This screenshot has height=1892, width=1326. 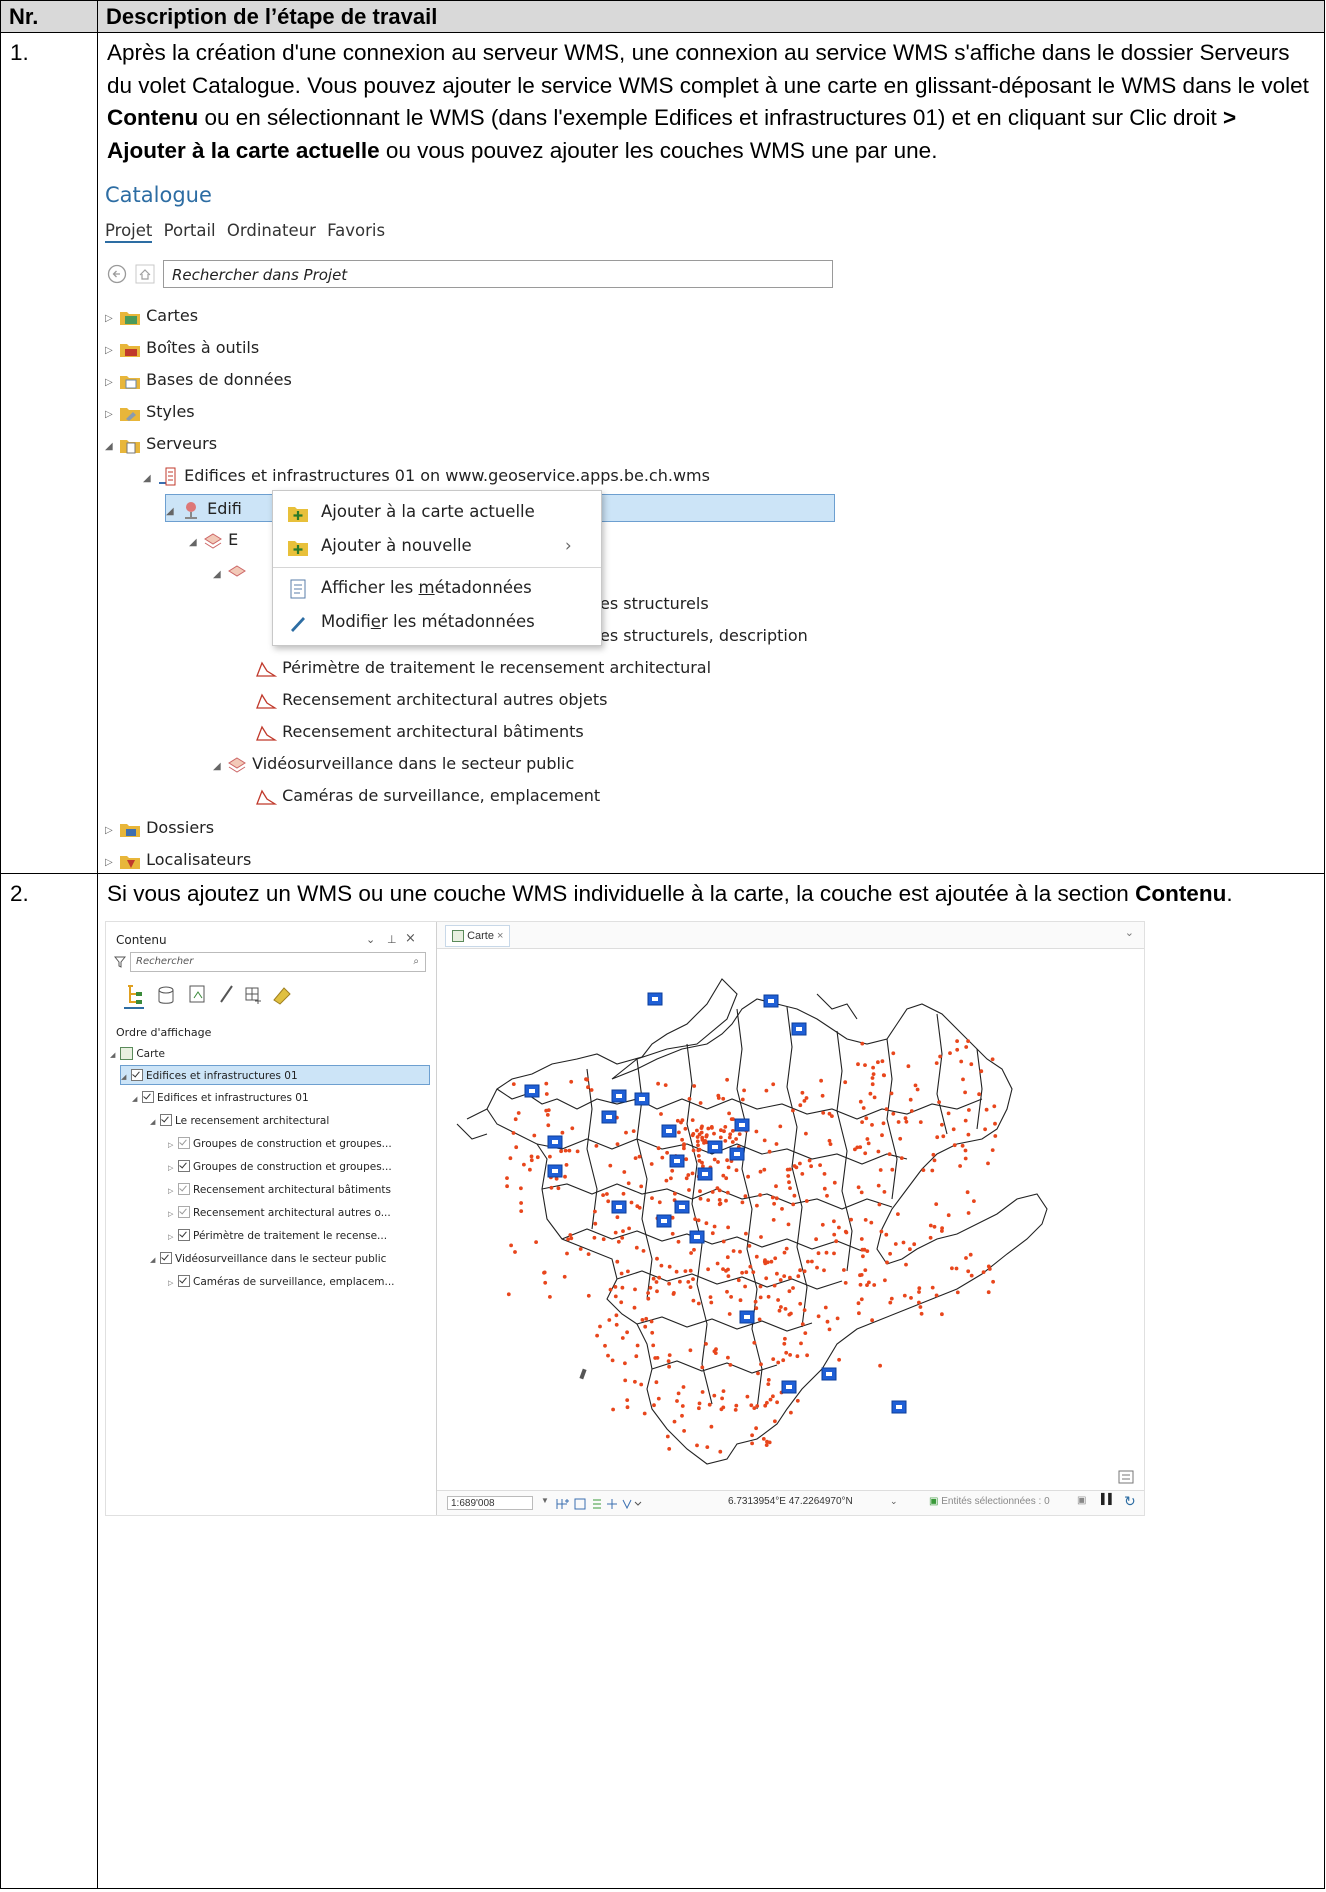 I want to click on menu-item-add-to-current-map: Ajouter à la carte actuelle, so click(x=437, y=512).